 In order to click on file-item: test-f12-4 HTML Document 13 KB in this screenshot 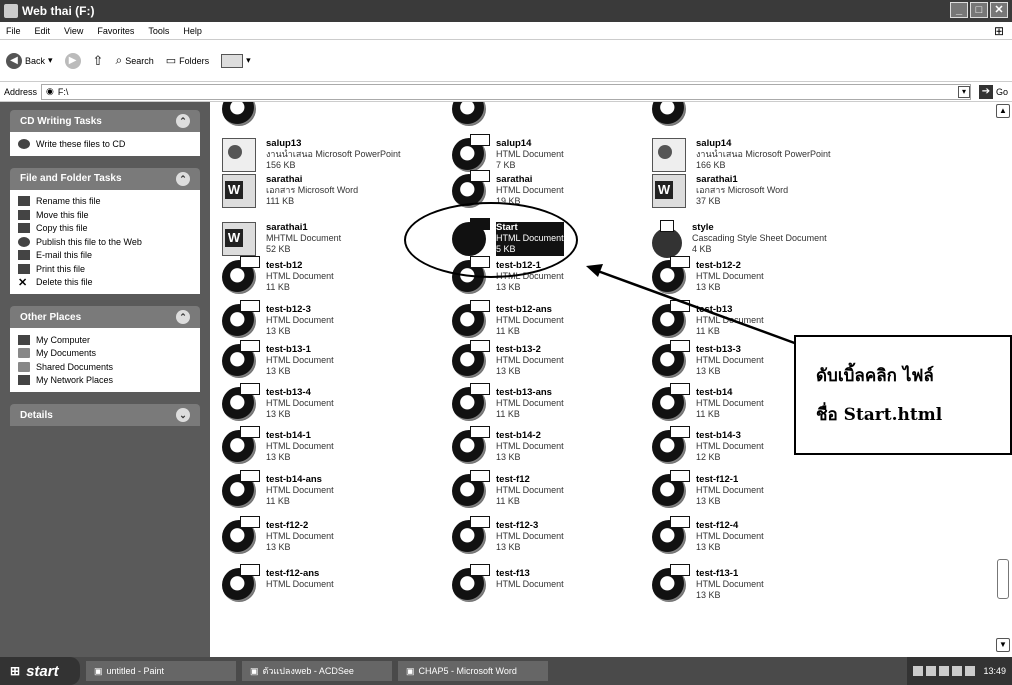, I will do `click(752, 535)`.